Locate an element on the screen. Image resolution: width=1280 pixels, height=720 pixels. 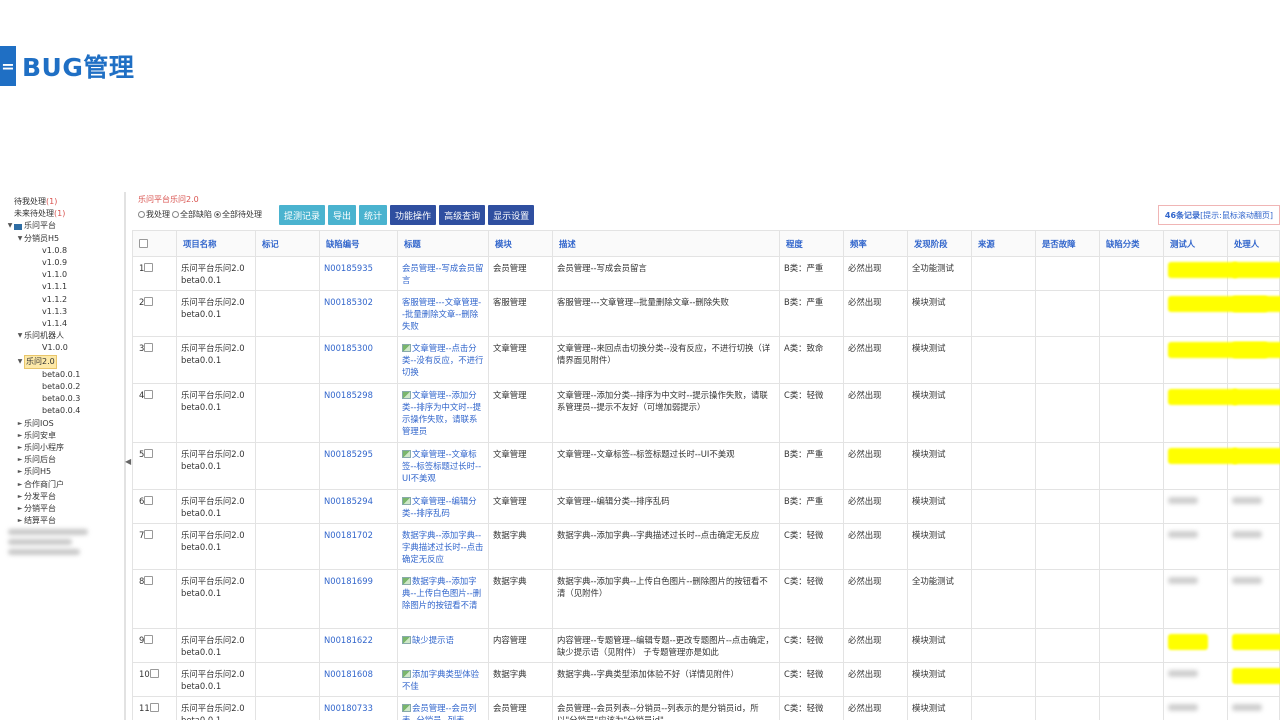
tree-version-1: beta0.0.2 is located at coordinates (64, 387).